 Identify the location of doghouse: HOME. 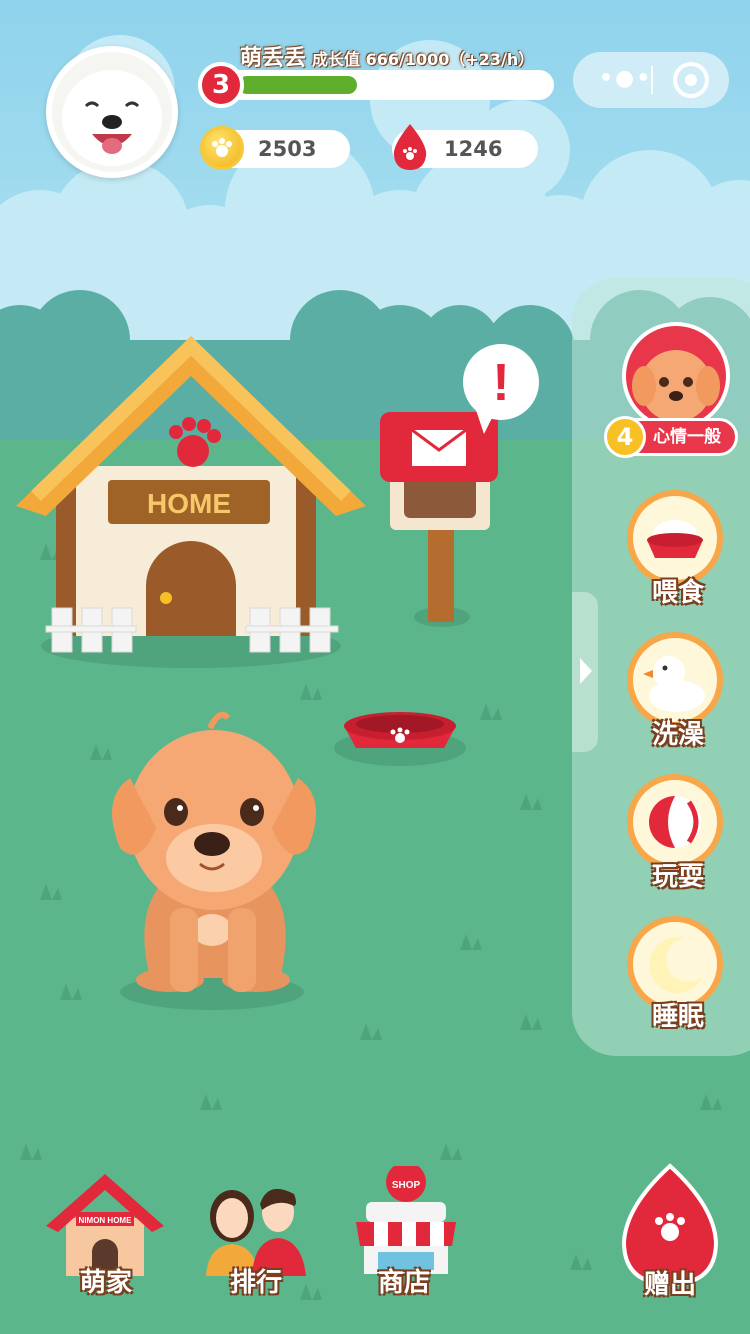
(196, 496).